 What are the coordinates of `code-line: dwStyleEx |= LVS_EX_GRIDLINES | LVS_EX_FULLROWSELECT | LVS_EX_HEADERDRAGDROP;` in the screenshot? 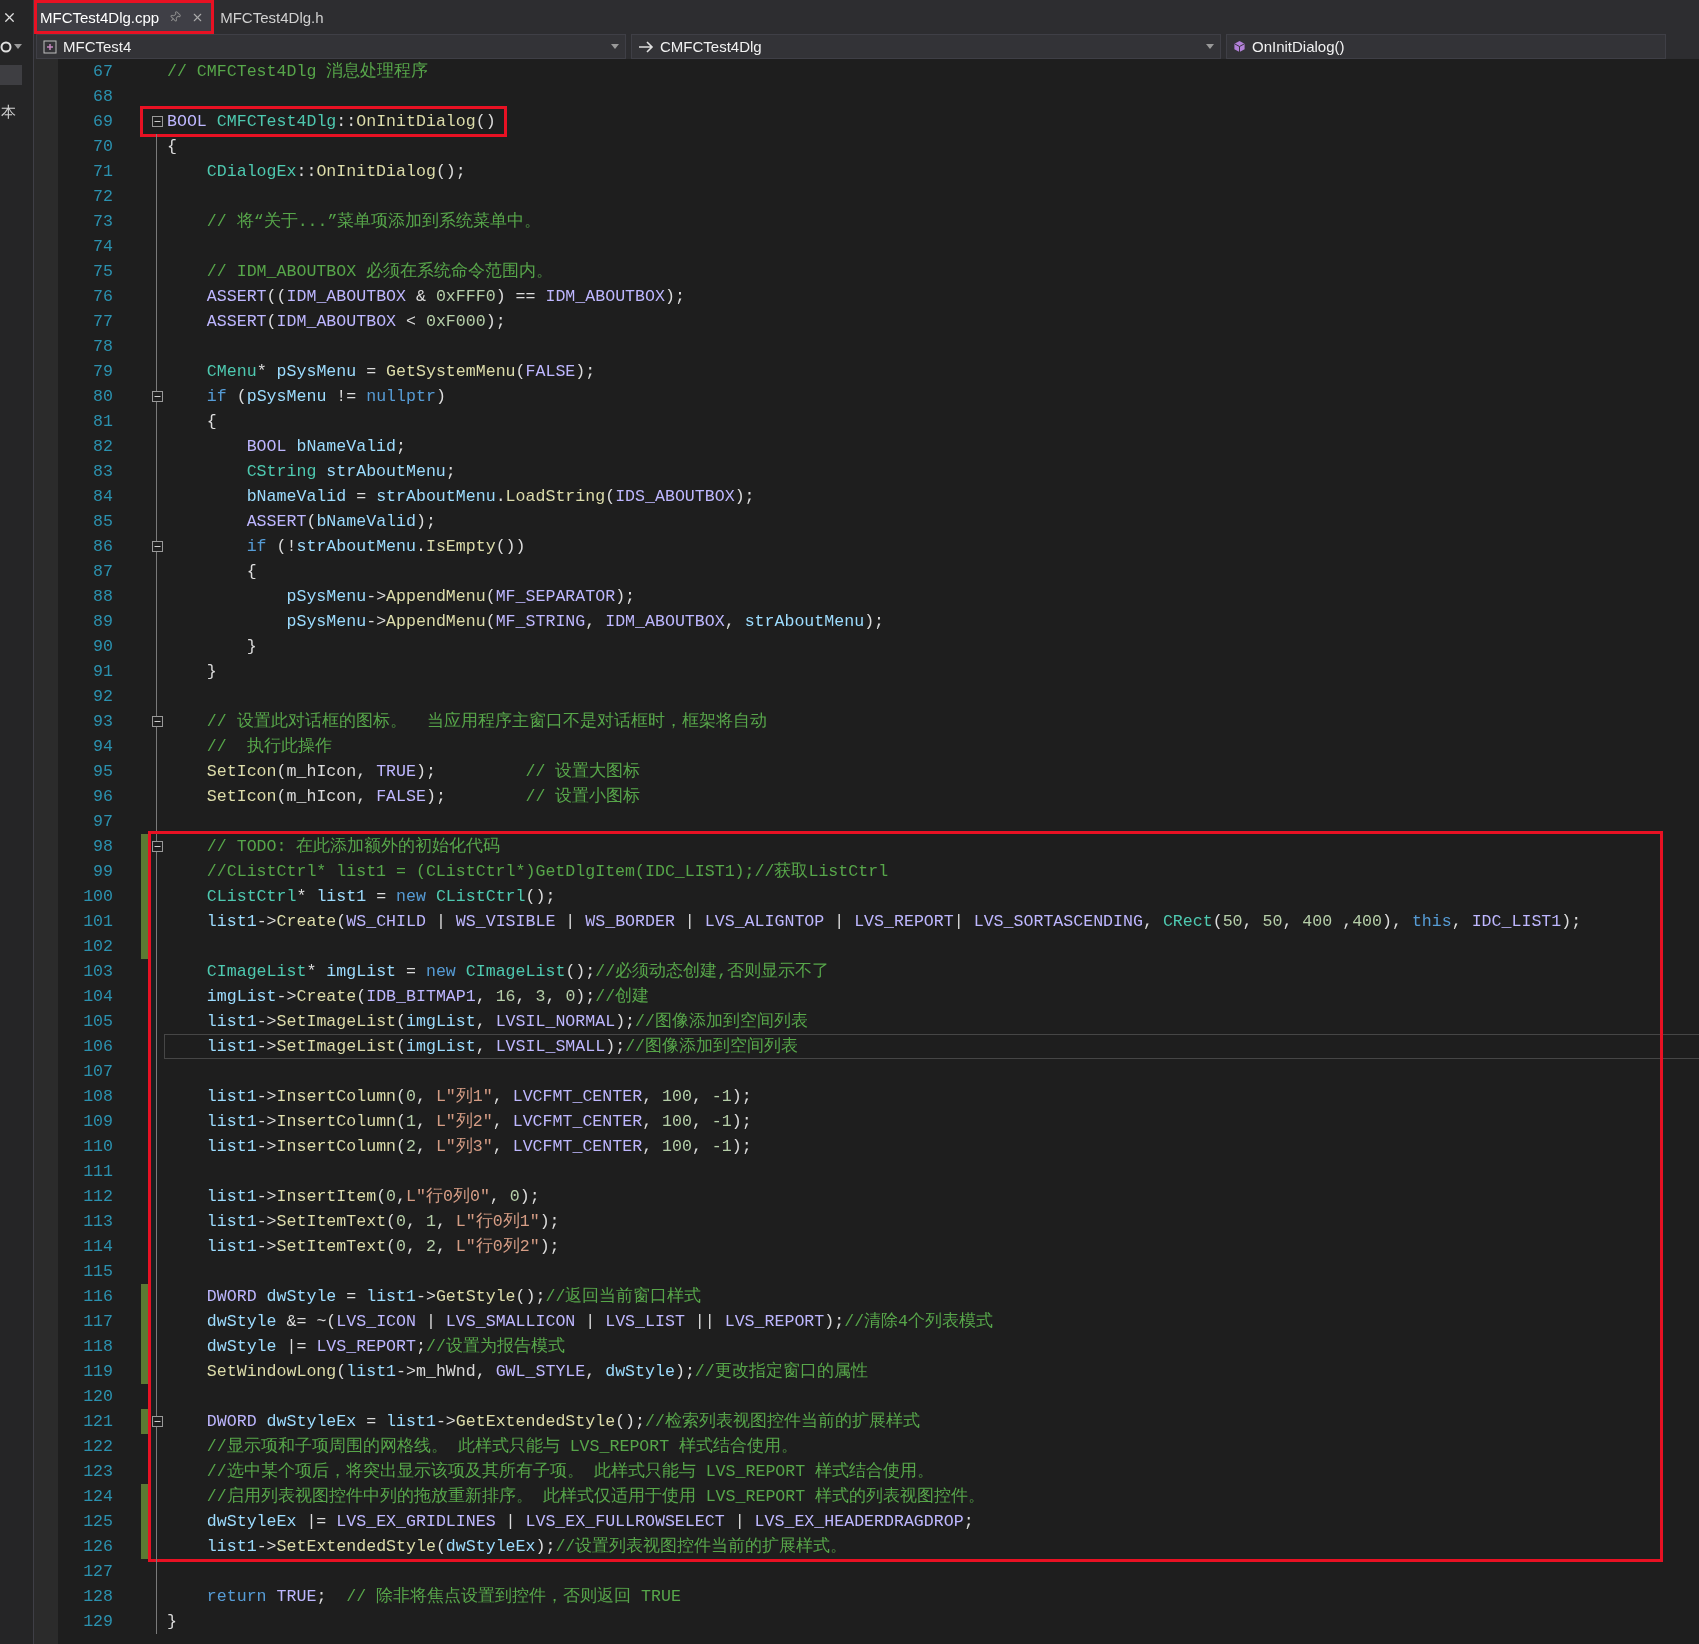 It's located at (589, 1522).